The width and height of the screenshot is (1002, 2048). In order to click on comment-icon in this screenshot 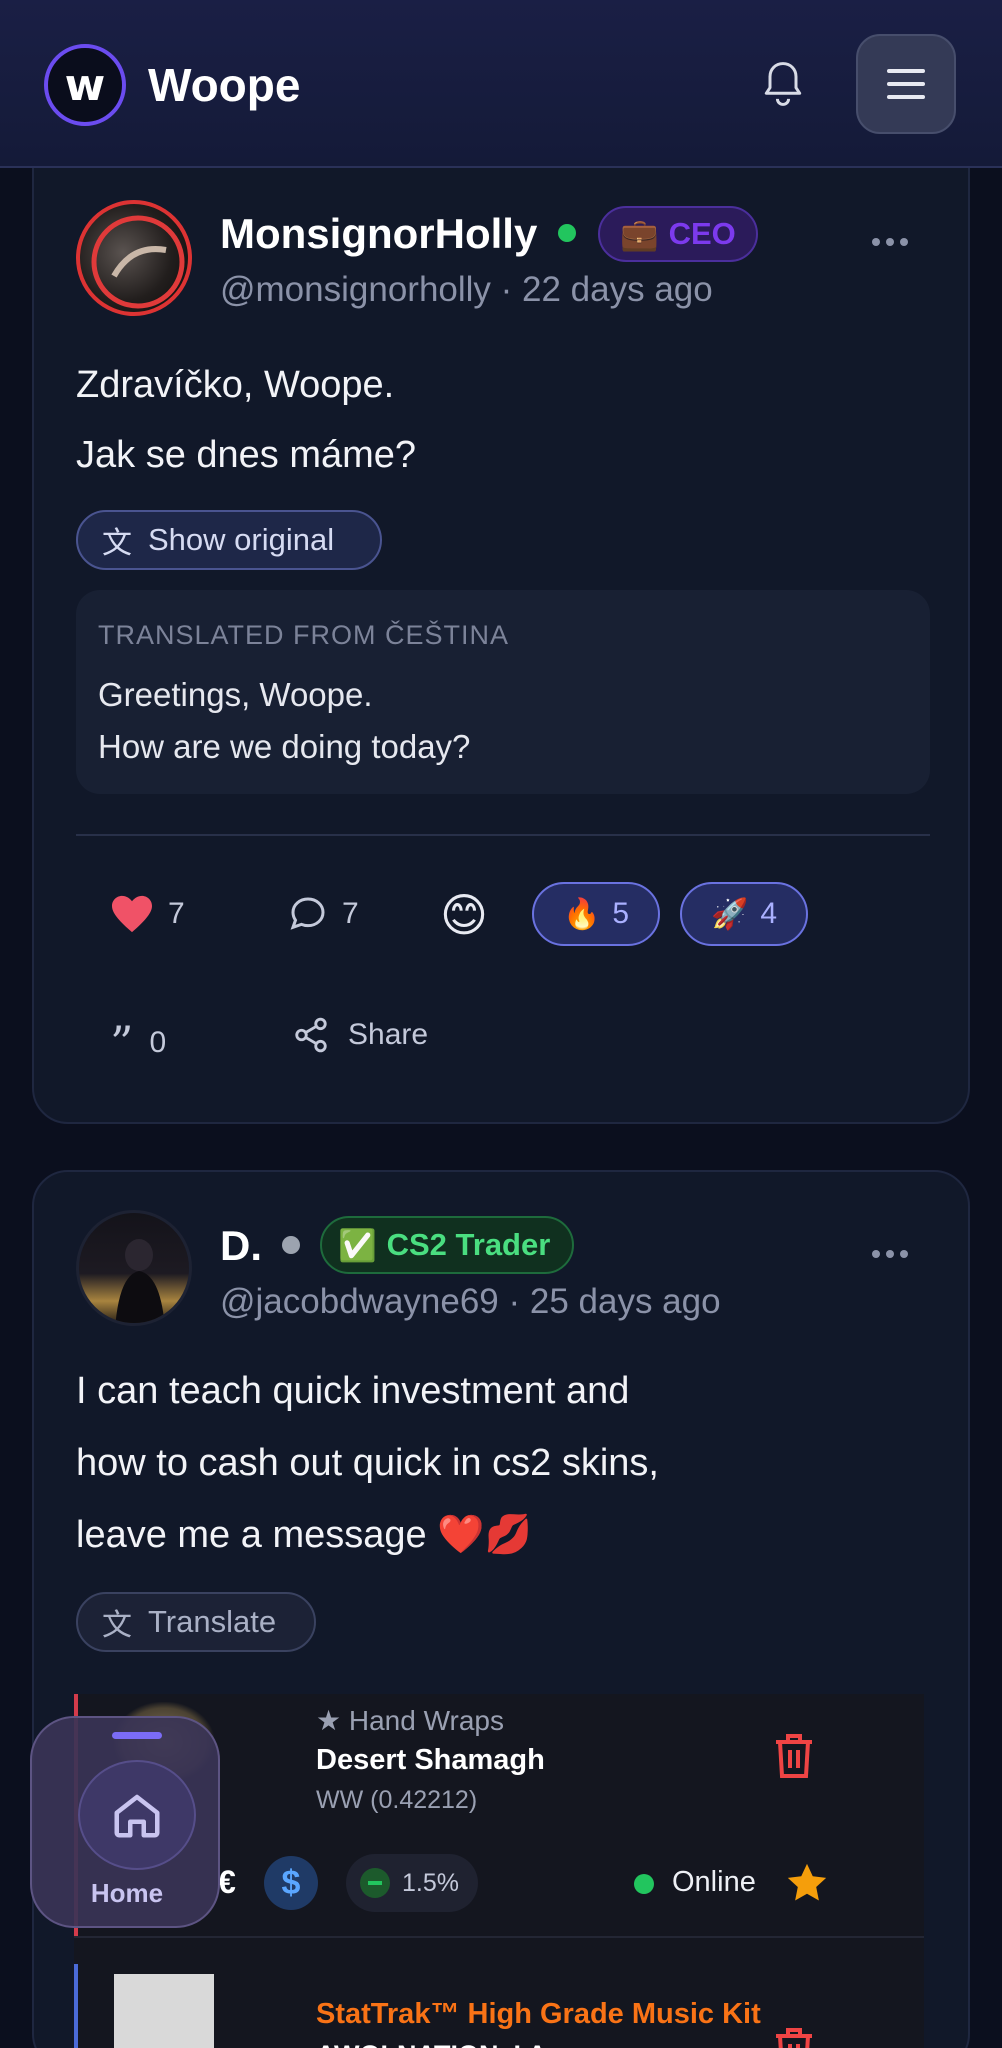, I will do `click(307, 913)`.